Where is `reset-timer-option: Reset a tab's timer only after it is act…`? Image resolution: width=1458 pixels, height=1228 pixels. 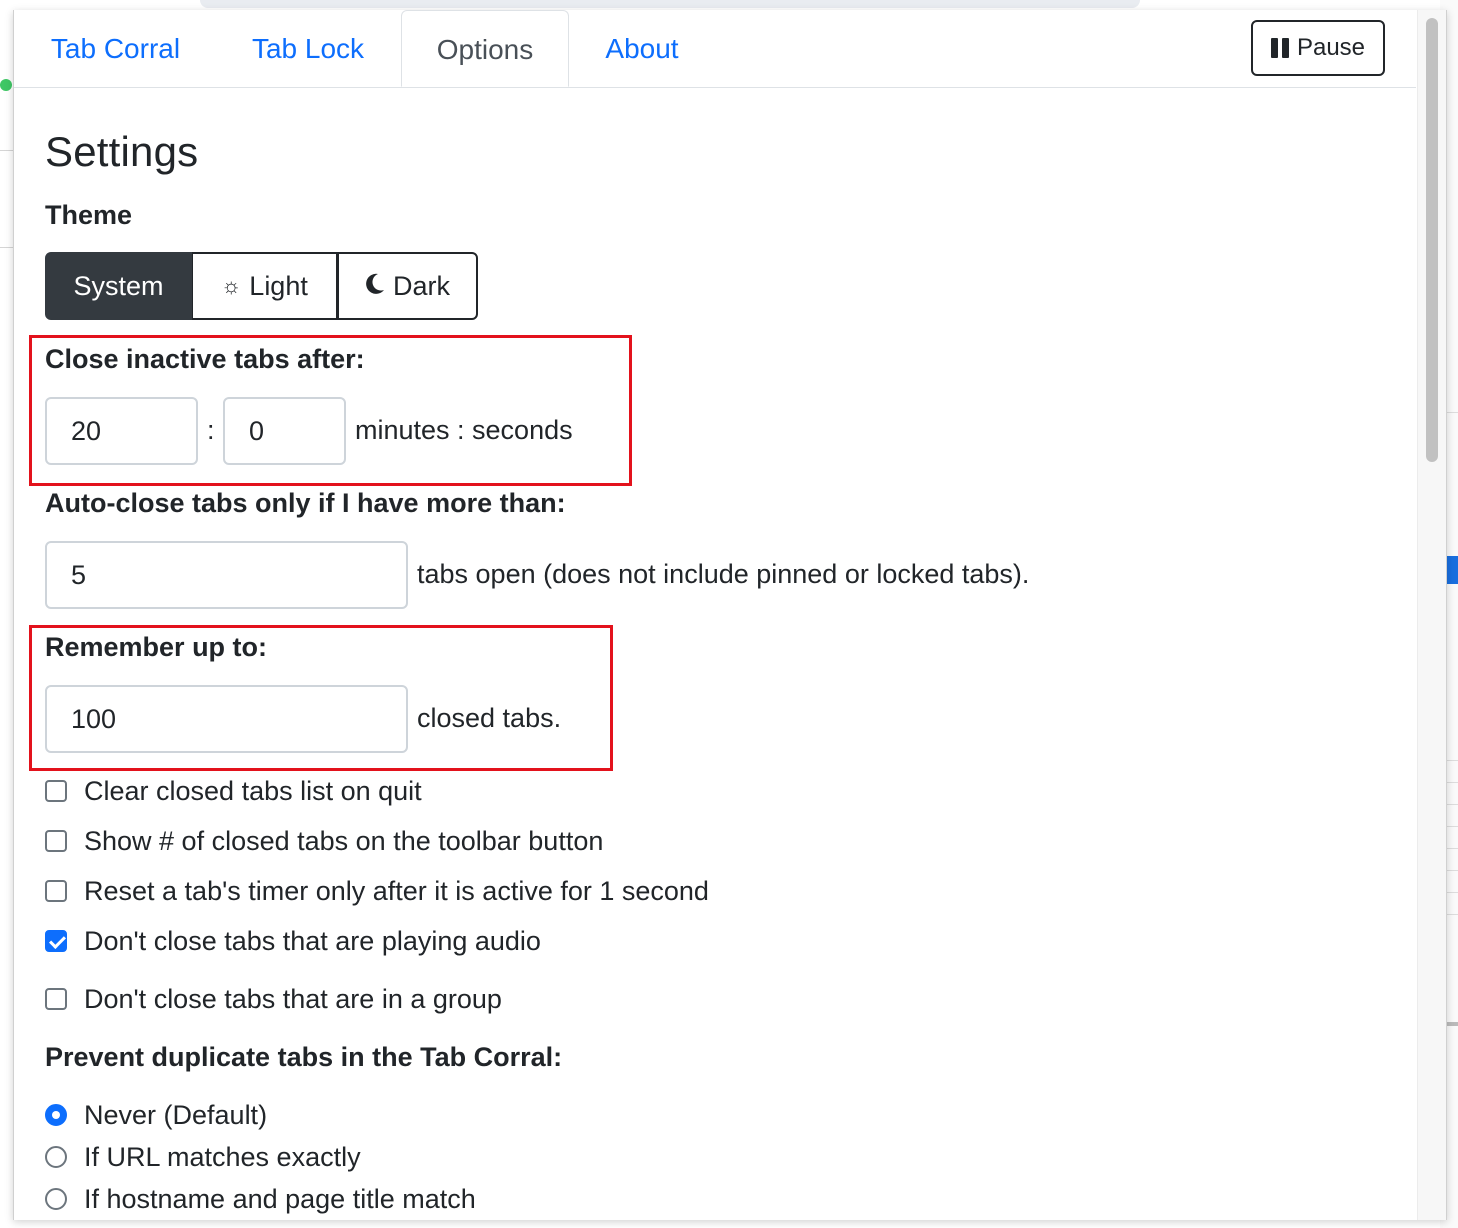 reset-timer-option: Reset a tab's timer only after it is act… is located at coordinates (377, 891).